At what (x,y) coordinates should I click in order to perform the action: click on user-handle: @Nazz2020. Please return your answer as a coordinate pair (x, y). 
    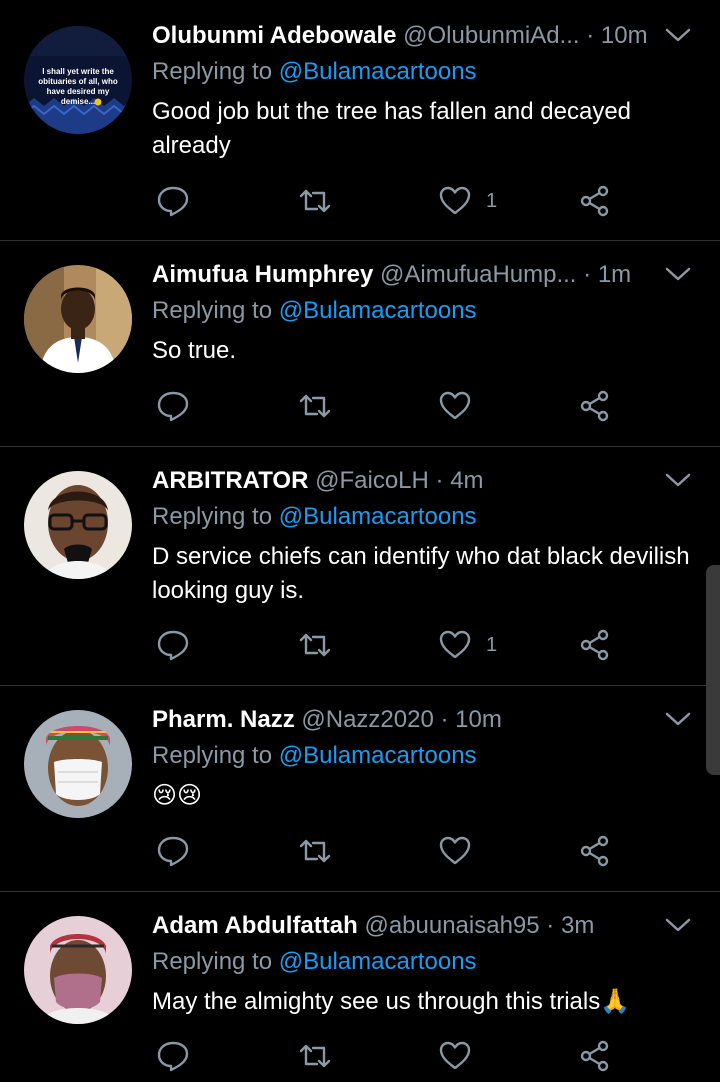
    Looking at the image, I should click on (367, 719).